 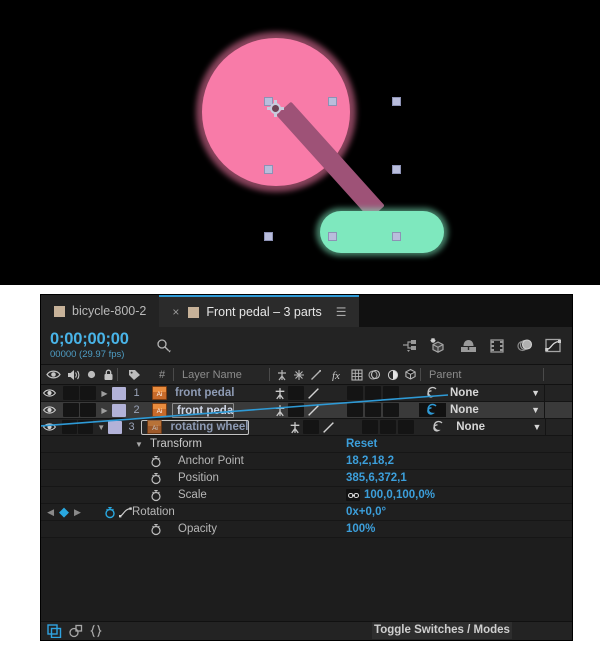 I want to click on tab-bicycle-800-2: bicycle-800-2, so click(x=100, y=311).